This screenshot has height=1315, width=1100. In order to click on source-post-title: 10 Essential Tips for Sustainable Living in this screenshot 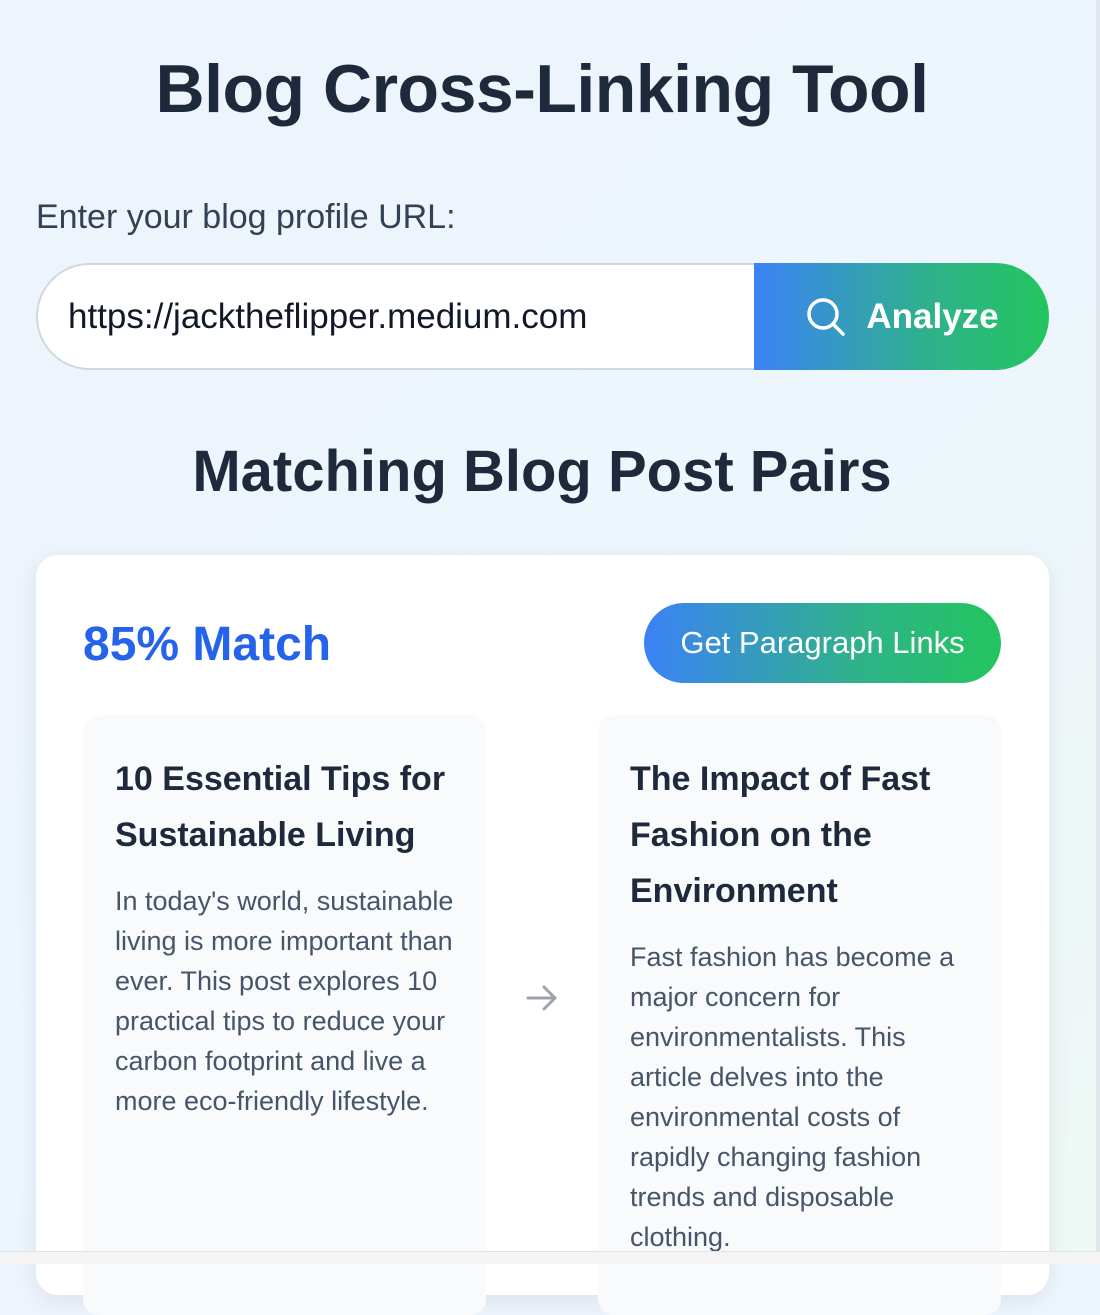, I will do `click(280, 807)`.